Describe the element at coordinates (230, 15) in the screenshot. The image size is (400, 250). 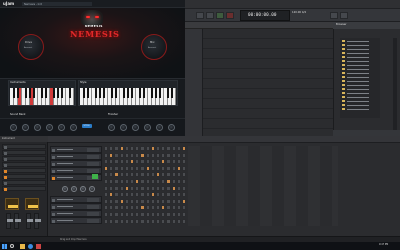
I see `record-button` at that location.